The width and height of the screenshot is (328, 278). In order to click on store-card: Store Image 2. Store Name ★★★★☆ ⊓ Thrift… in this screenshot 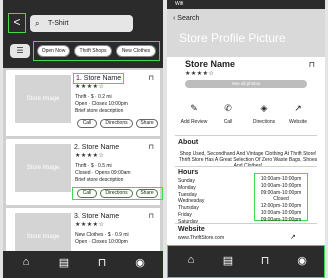, I will do `click(84, 172)`.